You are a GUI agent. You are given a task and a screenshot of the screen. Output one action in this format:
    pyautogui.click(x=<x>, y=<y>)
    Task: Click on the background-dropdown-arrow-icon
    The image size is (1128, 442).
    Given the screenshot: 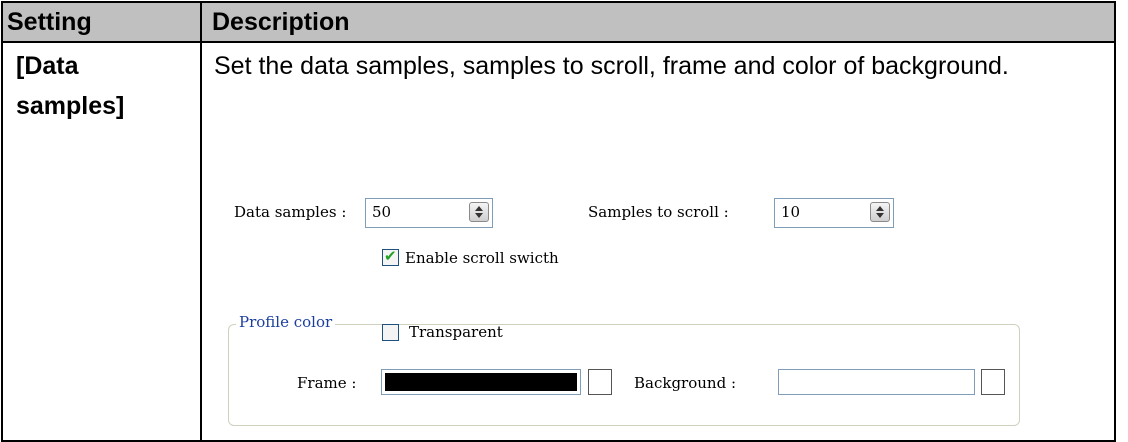 What is the action you would take?
    pyautogui.click(x=993, y=382)
    